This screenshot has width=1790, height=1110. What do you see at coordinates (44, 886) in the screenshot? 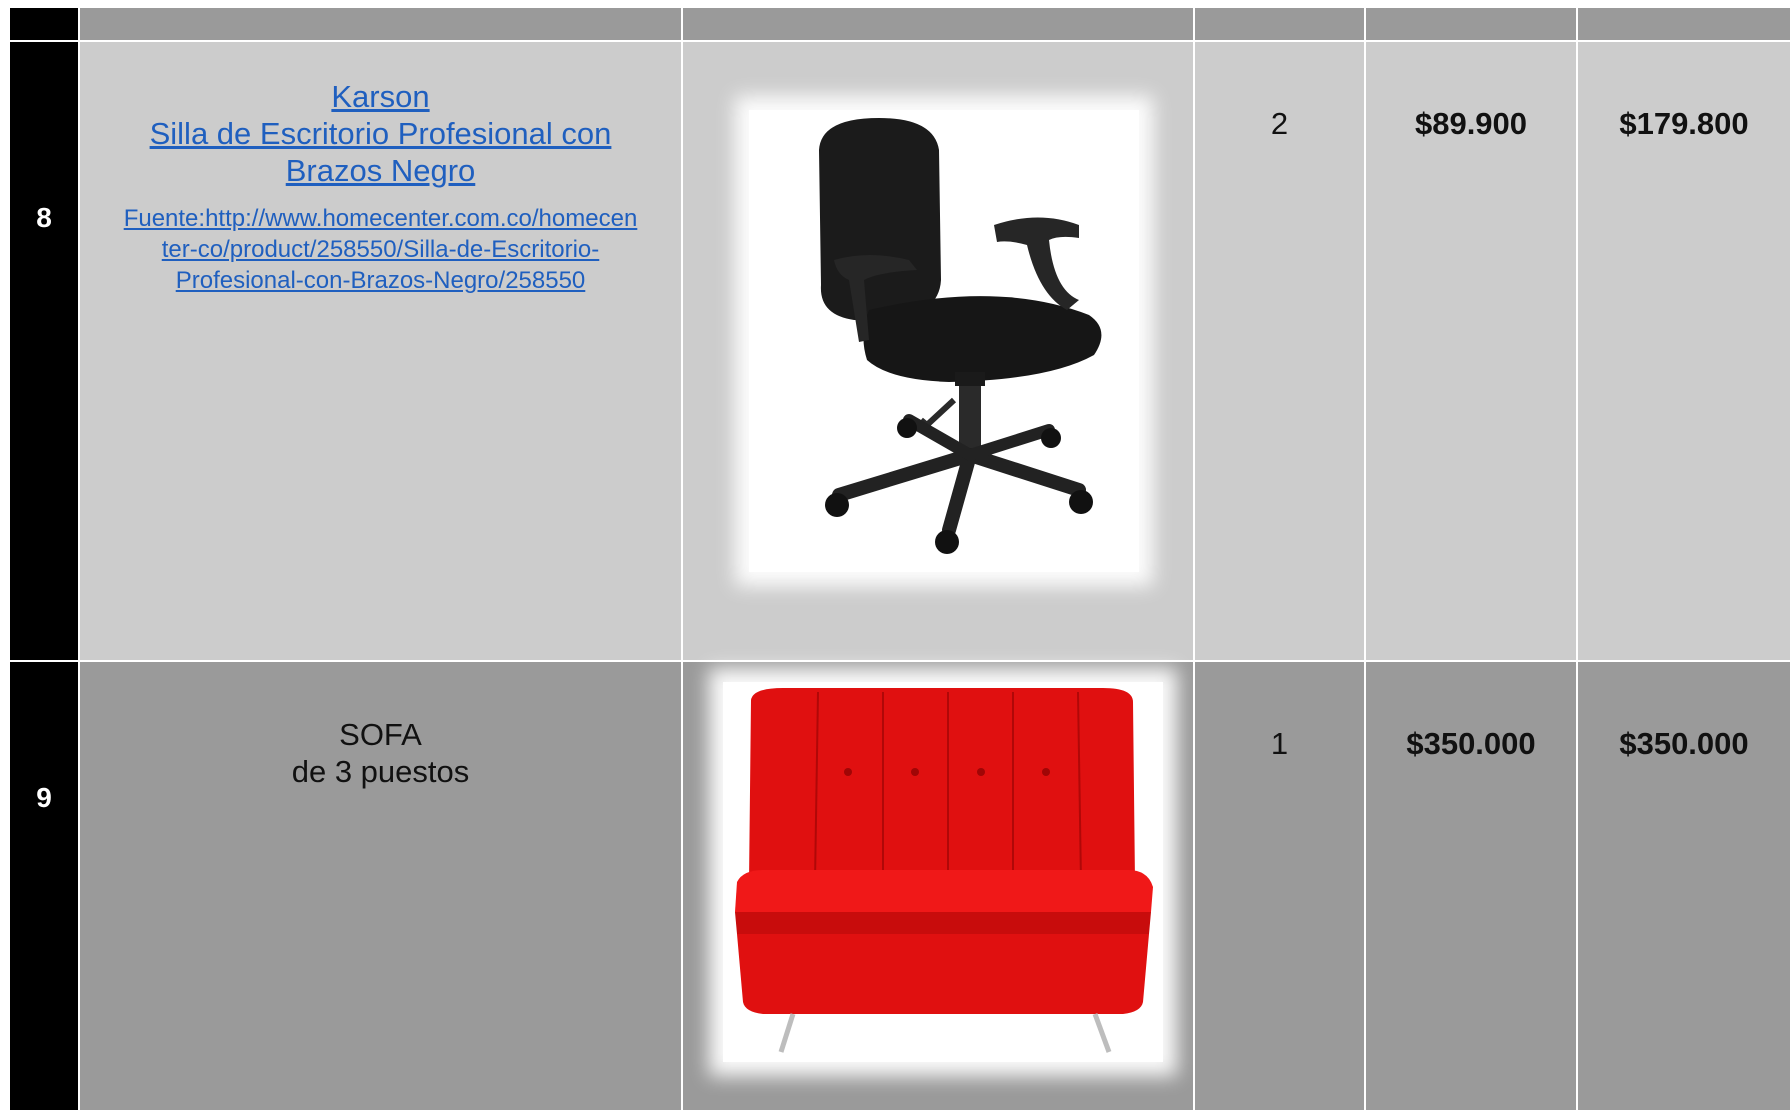
I see `row-number-cell: 9` at bounding box center [44, 886].